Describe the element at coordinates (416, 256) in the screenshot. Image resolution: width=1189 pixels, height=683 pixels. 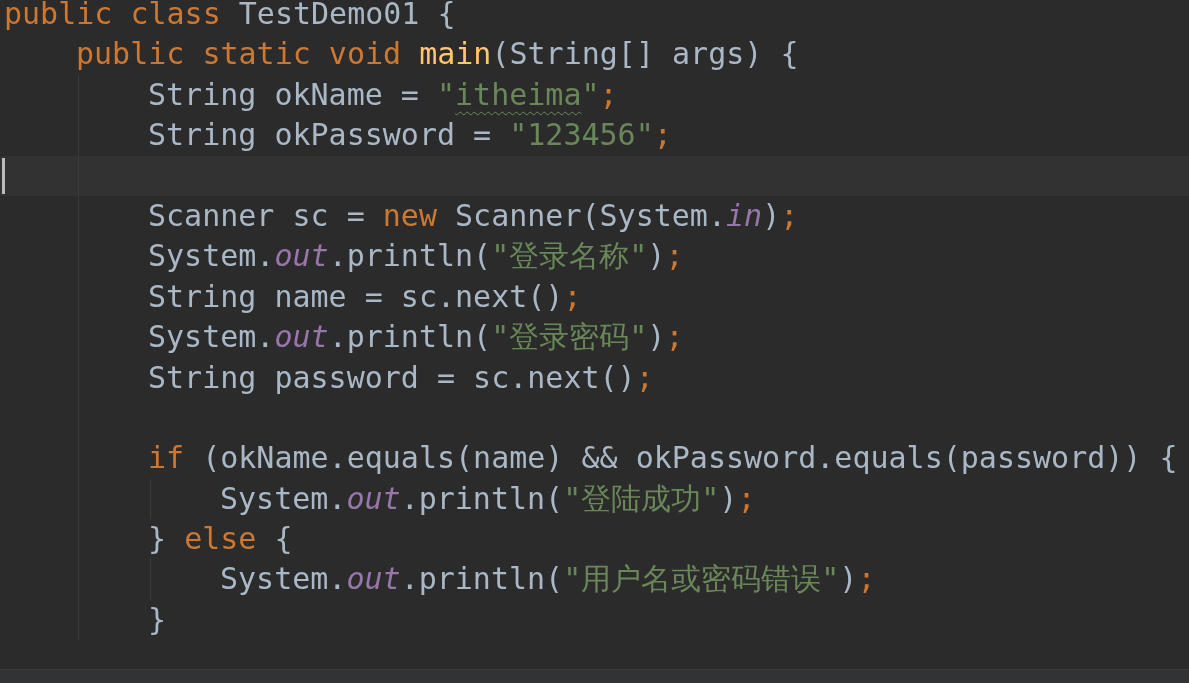
I see `code-line: System.out.println("登录名称");` at that location.